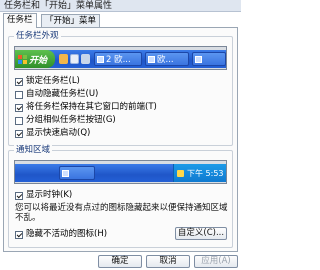 This screenshot has height=270, width=320. I want to click on keep-on-top-checkbox: 将任务栏保持在其它窗口的前端(T), so click(86, 107).